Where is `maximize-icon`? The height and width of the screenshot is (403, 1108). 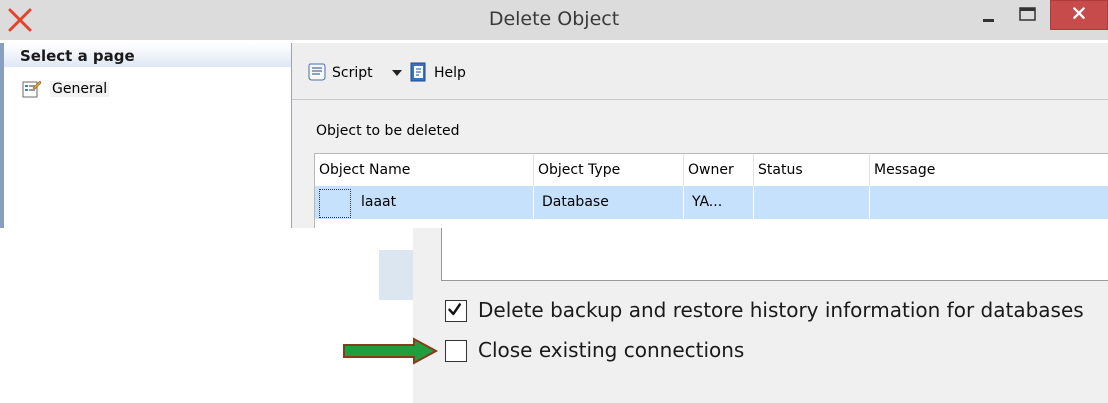
maximize-icon is located at coordinates (1027, 14).